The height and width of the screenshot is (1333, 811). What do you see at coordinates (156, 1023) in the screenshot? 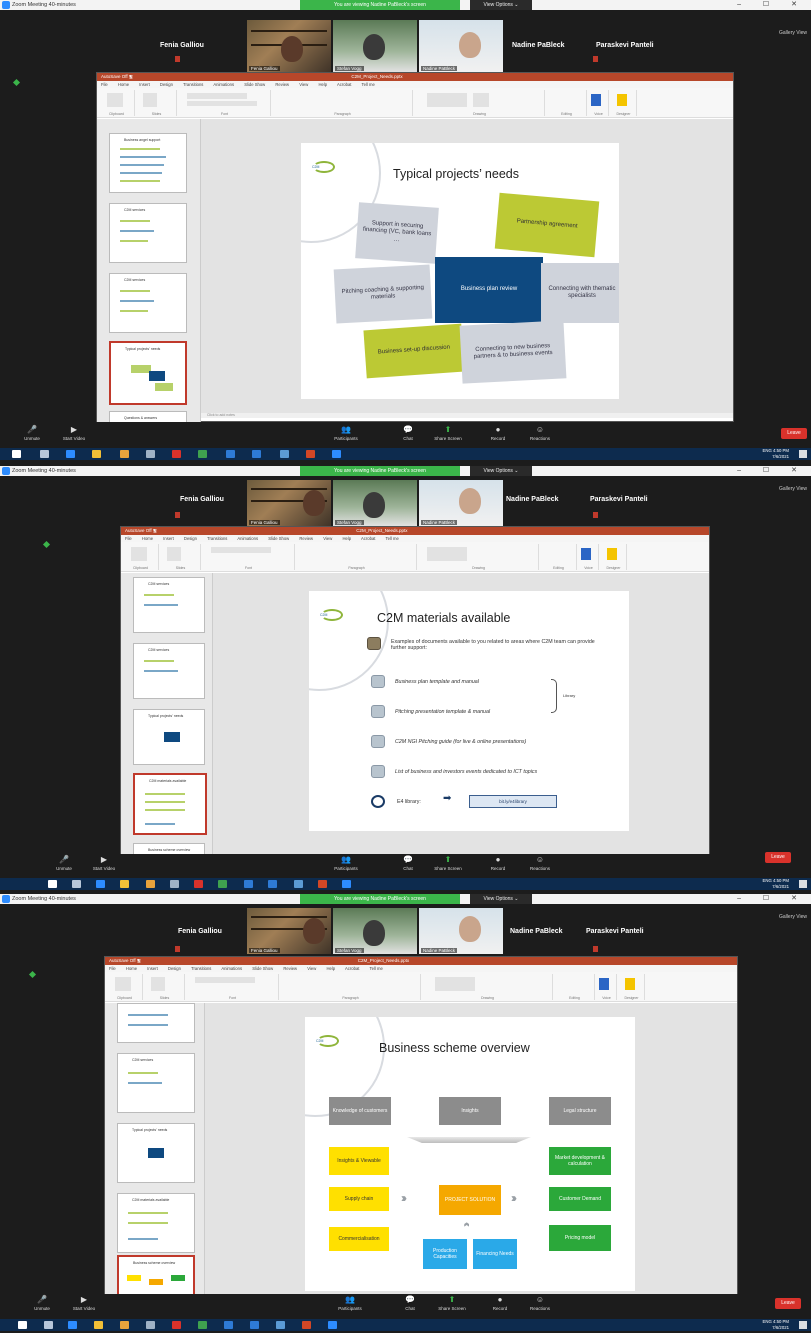
I see `slide-thumbnail` at bounding box center [156, 1023].